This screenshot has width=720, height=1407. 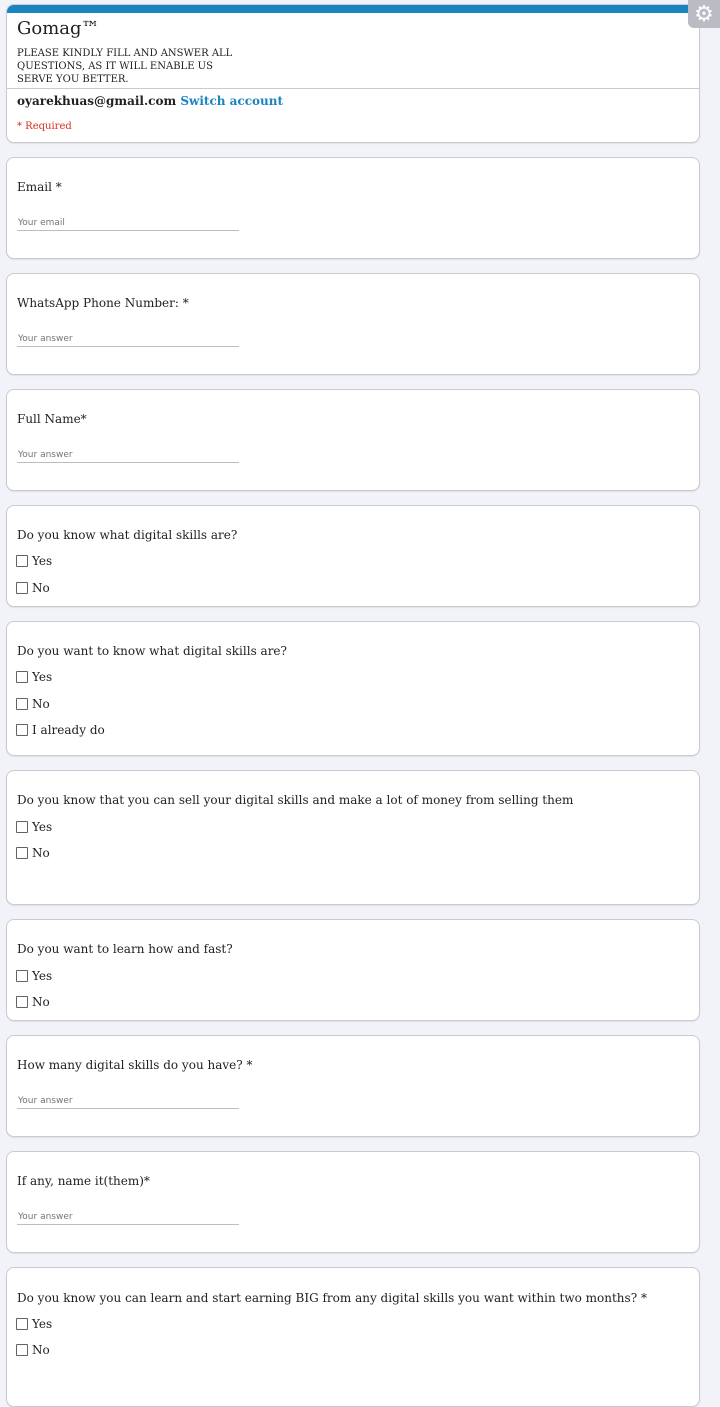 What do you see at coordinates (128, 456) in the screenshot?
I see `full-name-input: Your answer` at bounding box center [128, 456].